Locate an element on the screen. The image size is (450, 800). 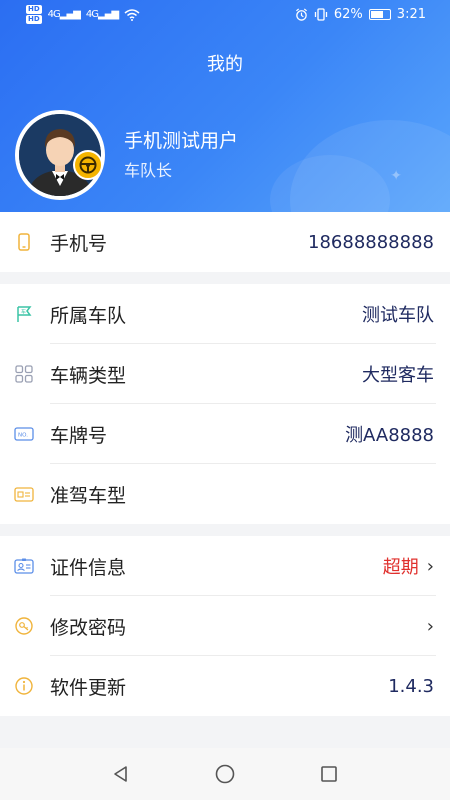
vehicle-type-label: 车辆类型 is located at coordinates (88, 375).